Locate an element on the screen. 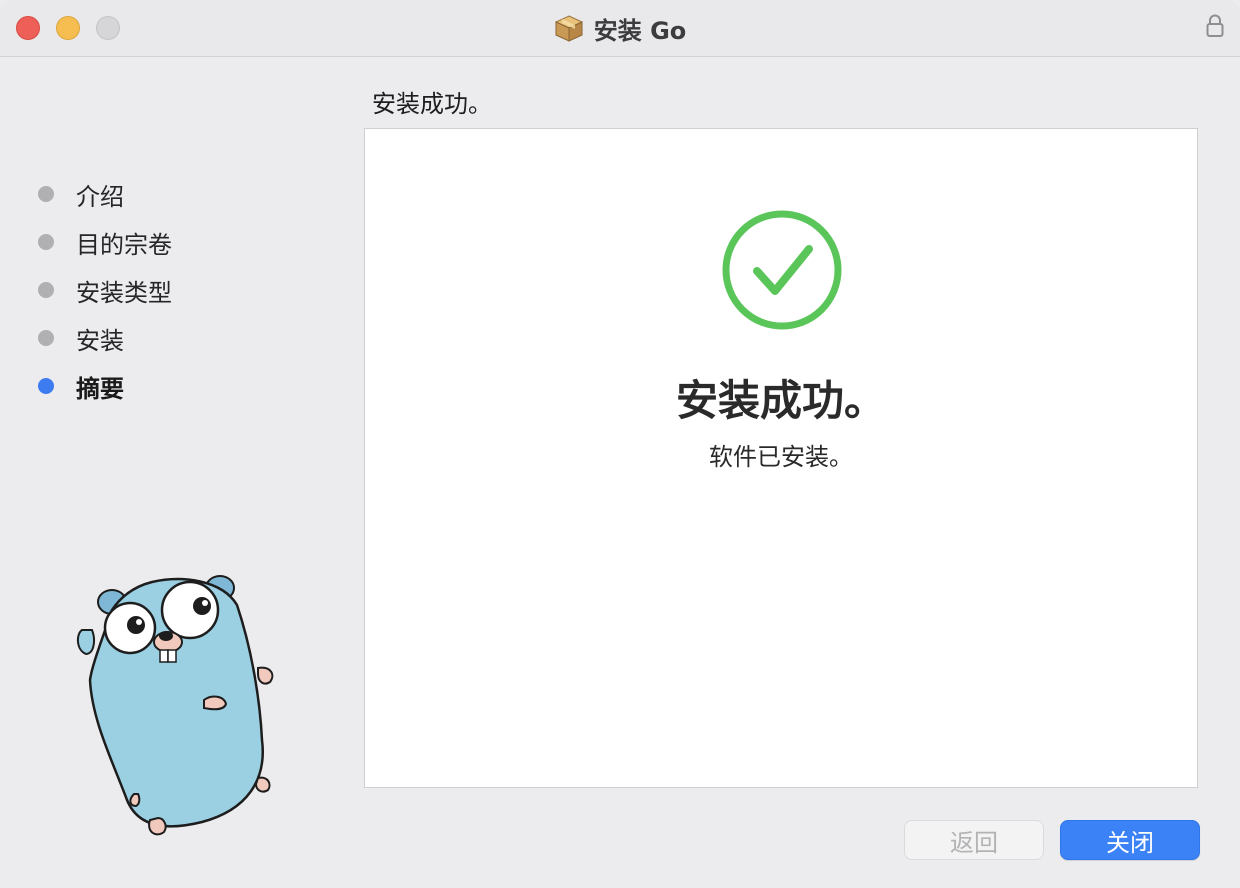 The height and width of the screenshot is (888, 1240). step-label: 目的宗卷 is located at coordinates (124, 244).